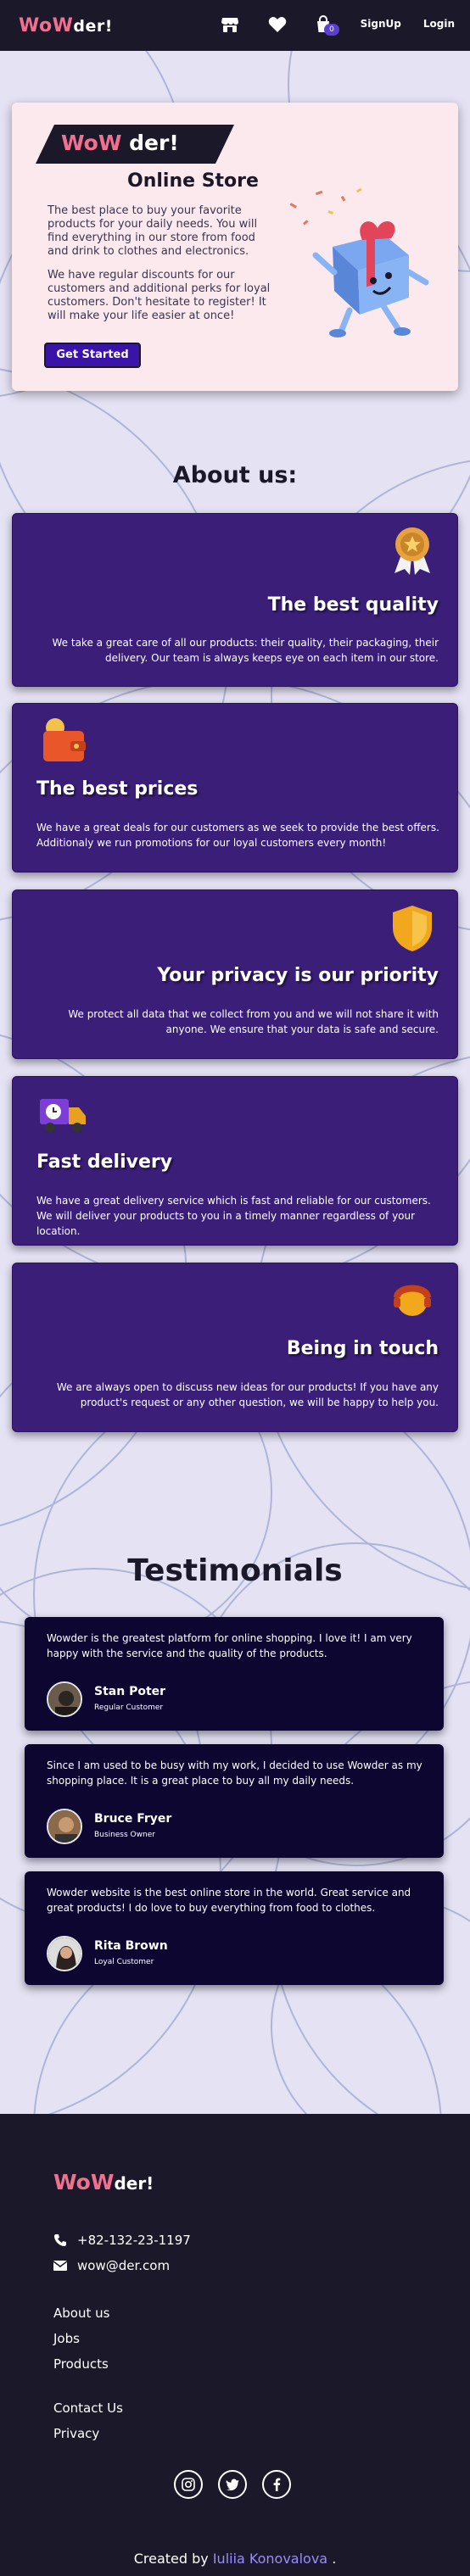  Describe the element at coordinates (235, 475) in the screenshot. I see `about-title: About us:` at that location.